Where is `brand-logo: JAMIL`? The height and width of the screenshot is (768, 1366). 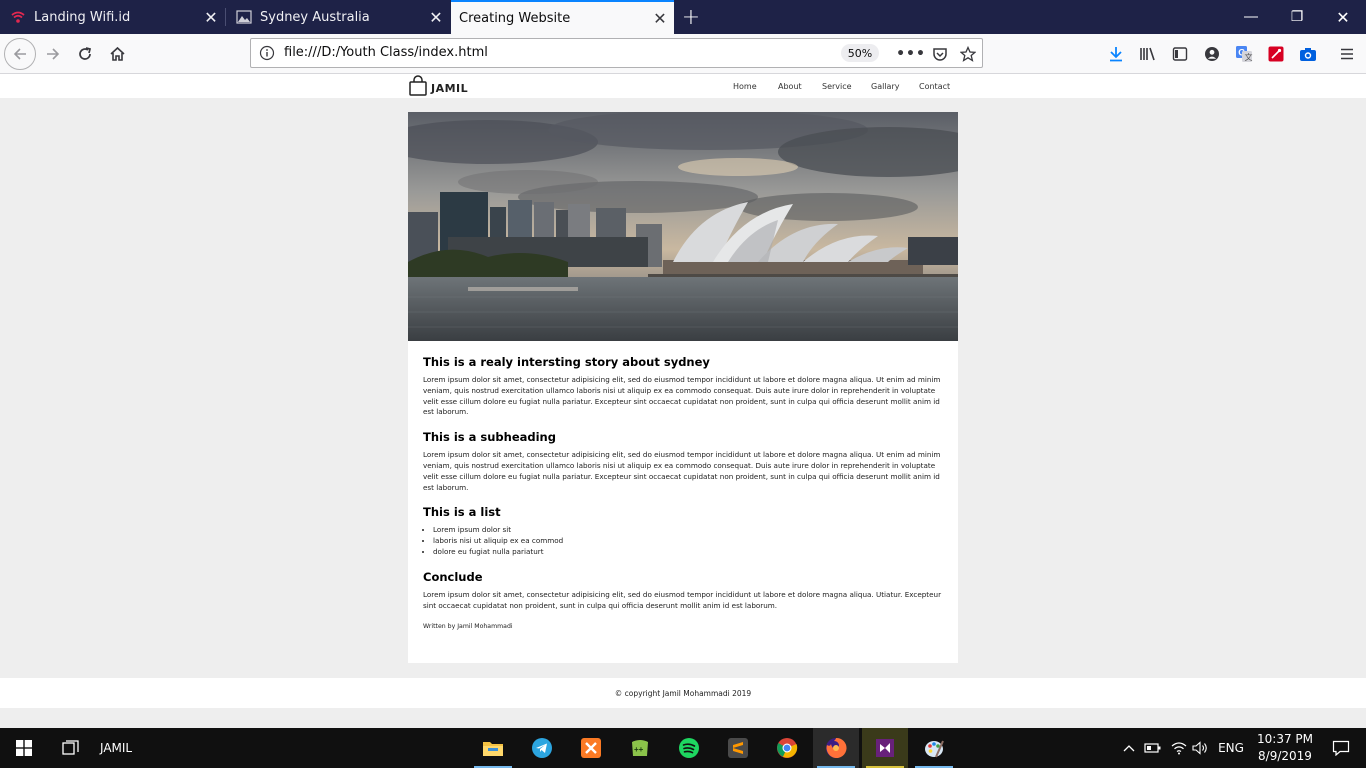
brand-logo: JAMIL is located at coordinates (438, 85).